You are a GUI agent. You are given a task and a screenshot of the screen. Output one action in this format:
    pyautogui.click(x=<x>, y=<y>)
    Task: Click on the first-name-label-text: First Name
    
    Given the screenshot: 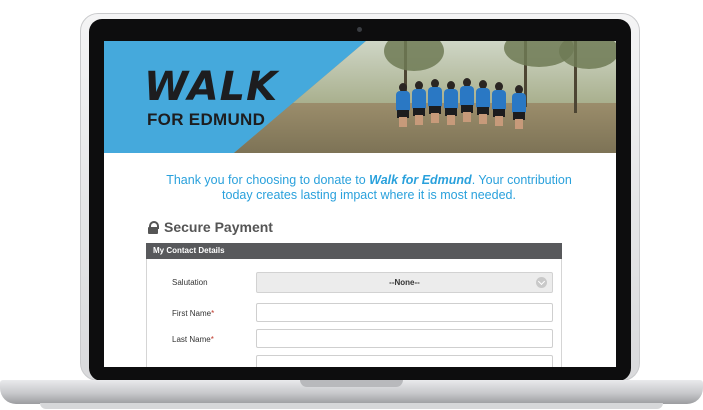 What is the action you would take?
    pyautogui.click(x=192, y=313)
    